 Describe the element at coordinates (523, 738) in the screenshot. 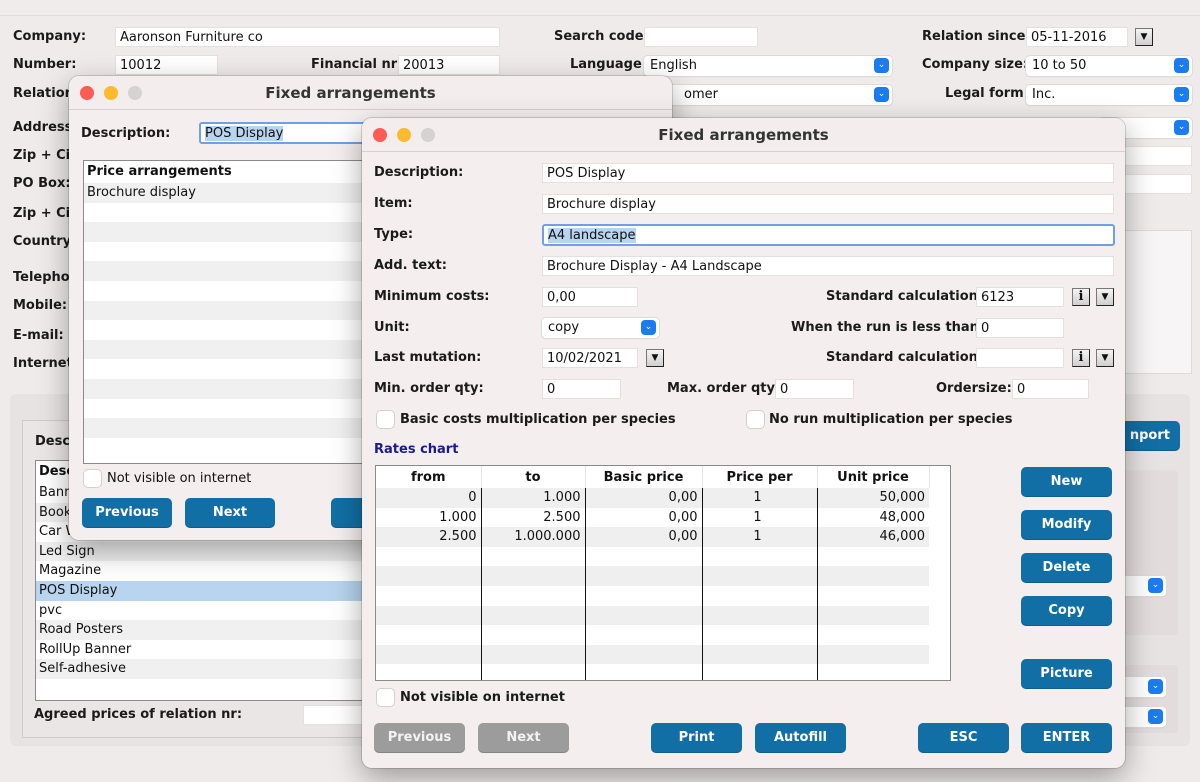

I see `next-button: Next` at that location.